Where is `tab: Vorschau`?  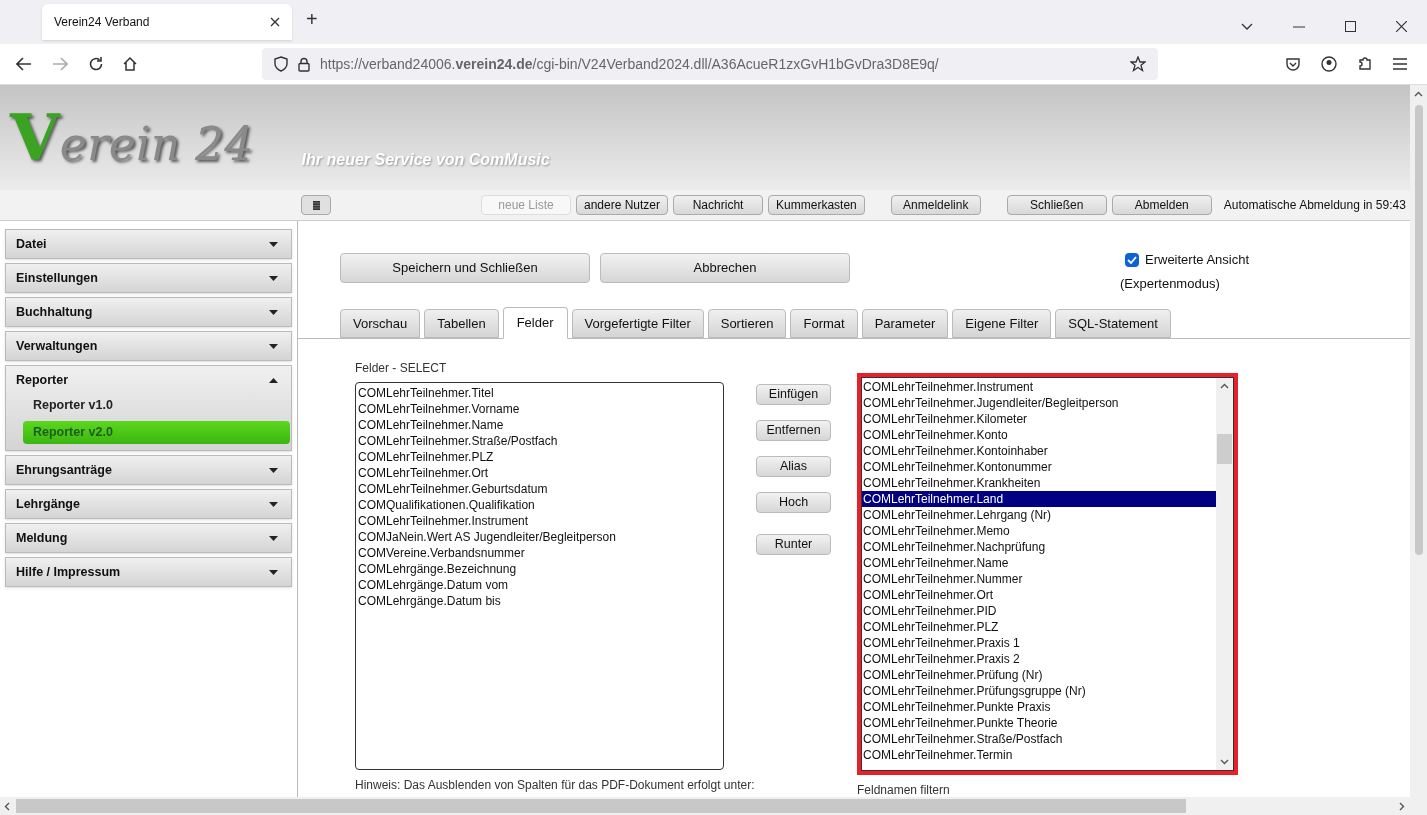 tab: Vorschau is located at coordinates (380, 323).